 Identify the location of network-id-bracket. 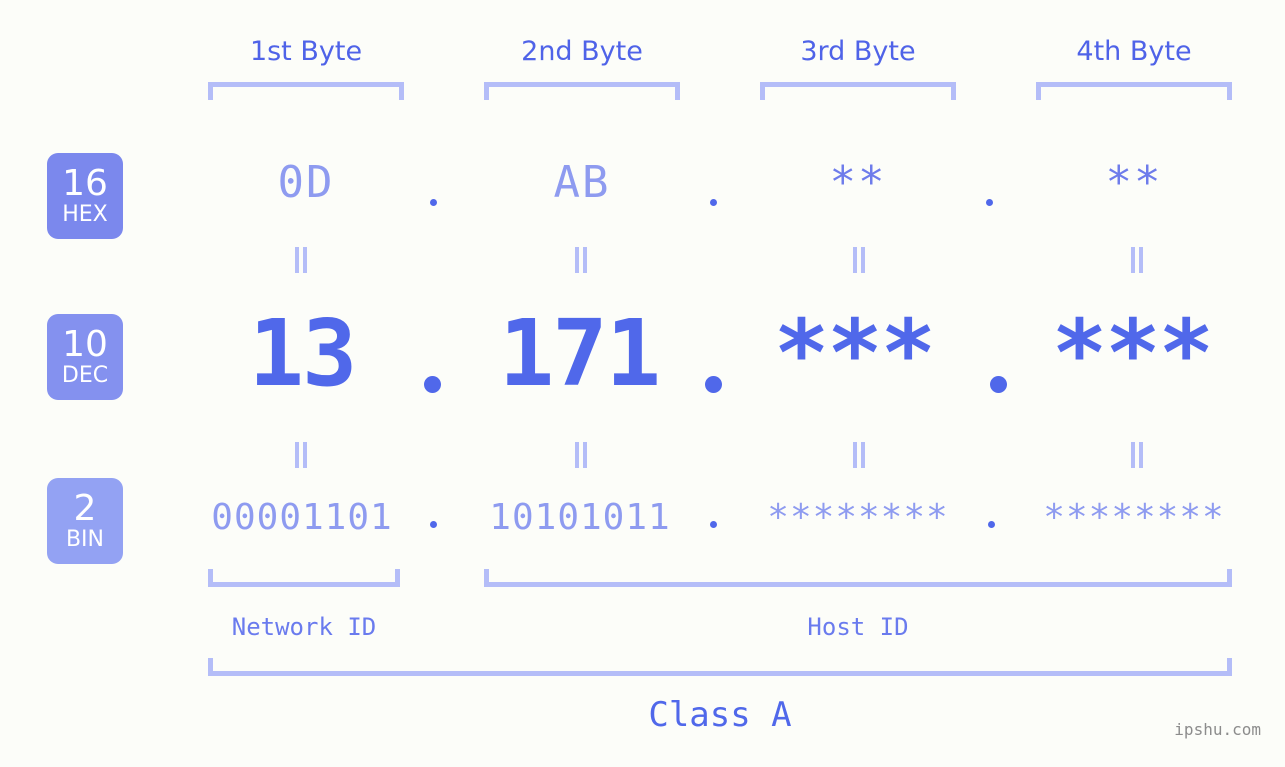
(304, 578).